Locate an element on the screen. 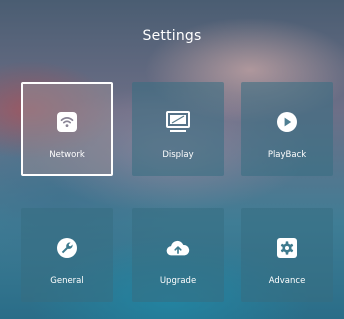  play-icon is located at coordinates (287, 122).